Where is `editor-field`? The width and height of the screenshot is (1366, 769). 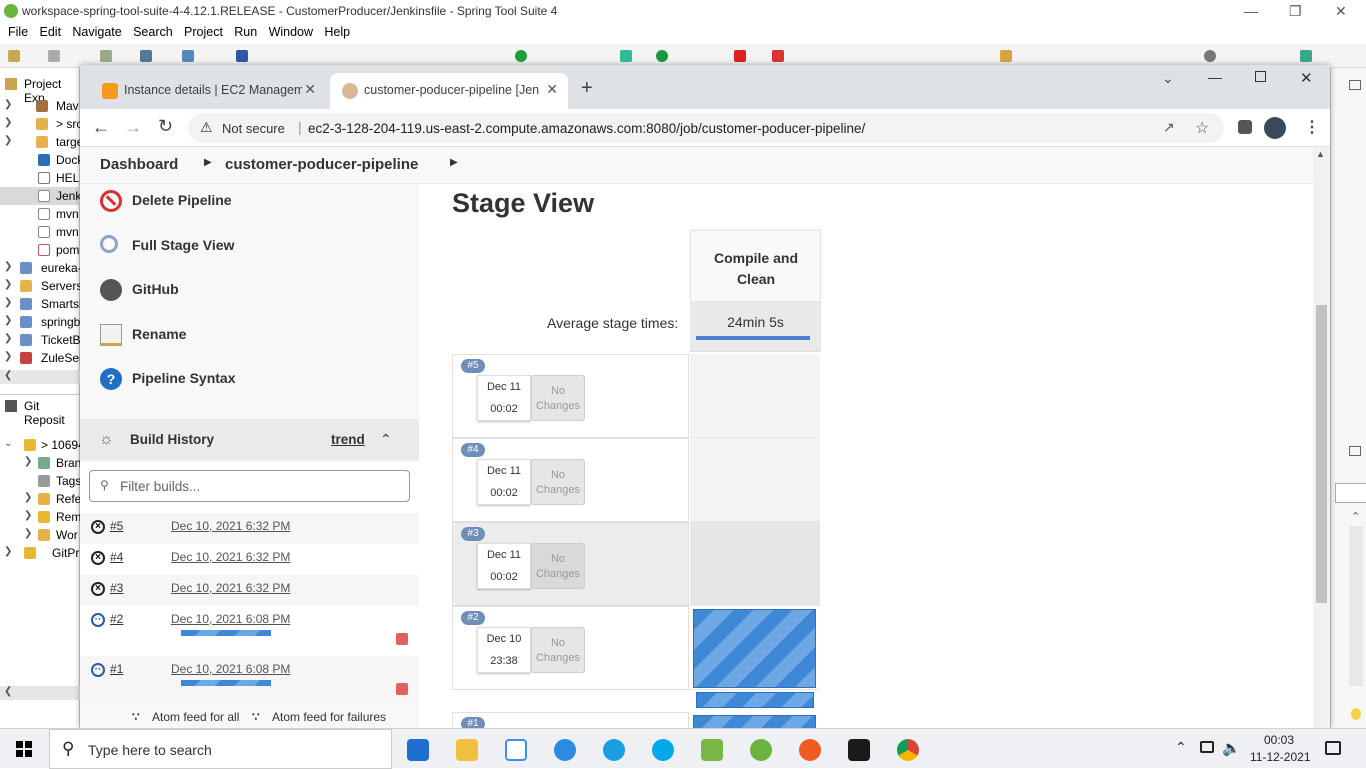
editor-field is located at coordinates (1350, 493).